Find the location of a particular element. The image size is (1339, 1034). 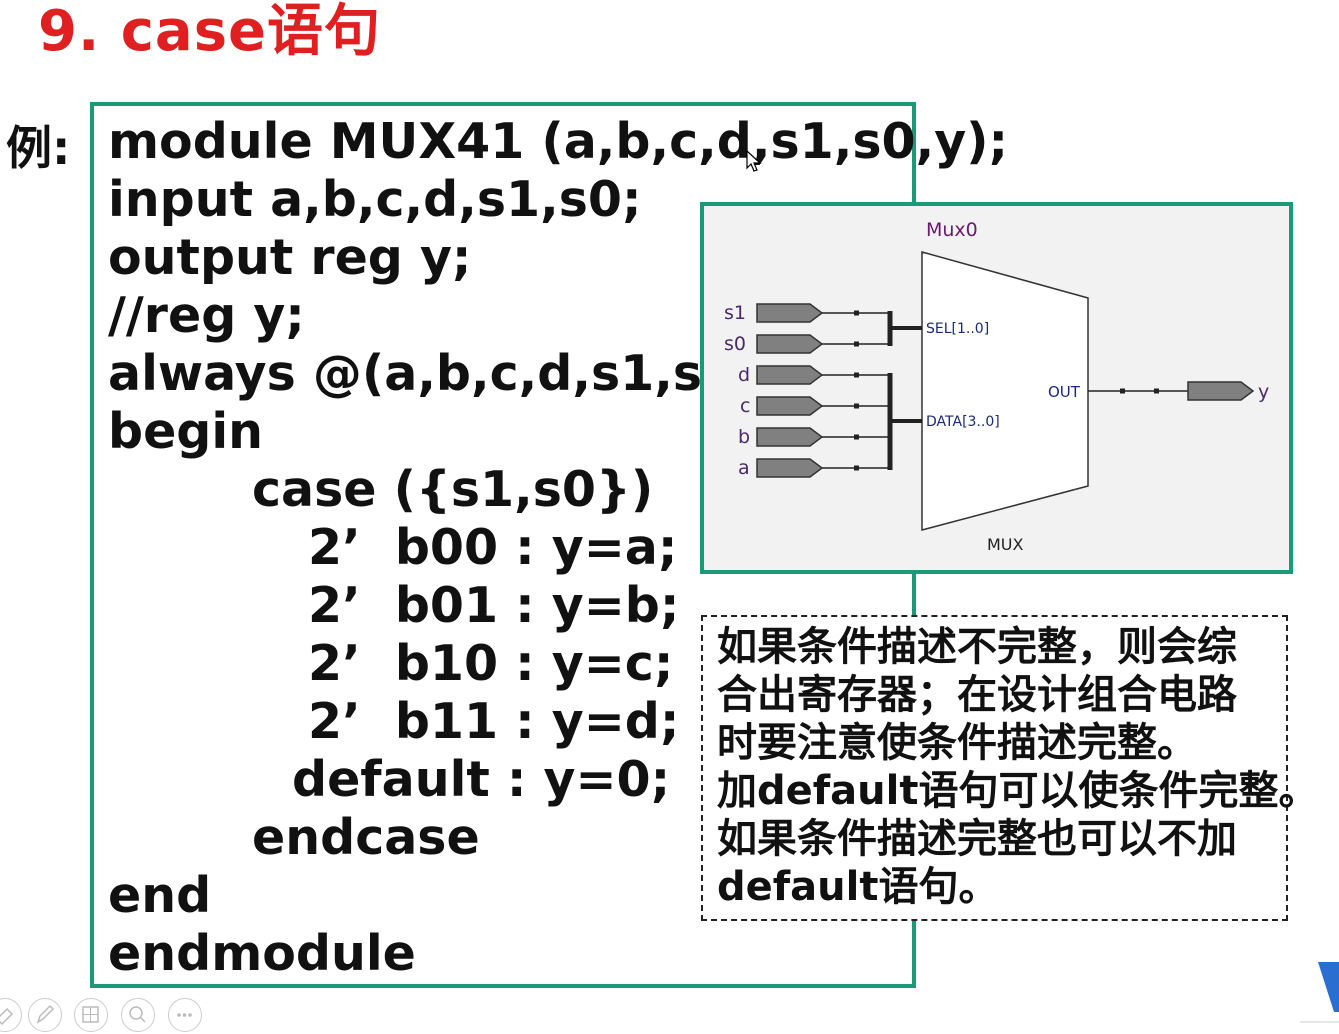

zoom-icon is located at coordinates (137, 1014).